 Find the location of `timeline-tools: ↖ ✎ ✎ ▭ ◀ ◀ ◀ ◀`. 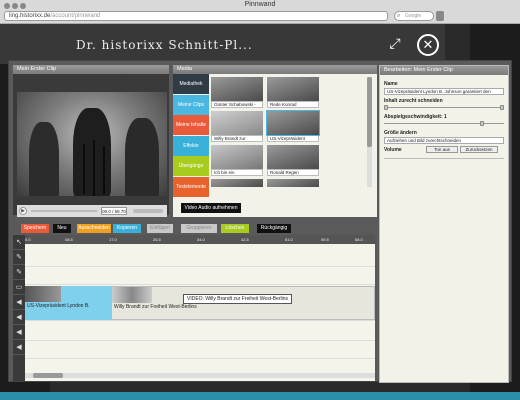

timeline-tools: ↖ ✎ ✎ ▭ ◀ ◀ ◀ ◀ is located at coordinates (19, 308).